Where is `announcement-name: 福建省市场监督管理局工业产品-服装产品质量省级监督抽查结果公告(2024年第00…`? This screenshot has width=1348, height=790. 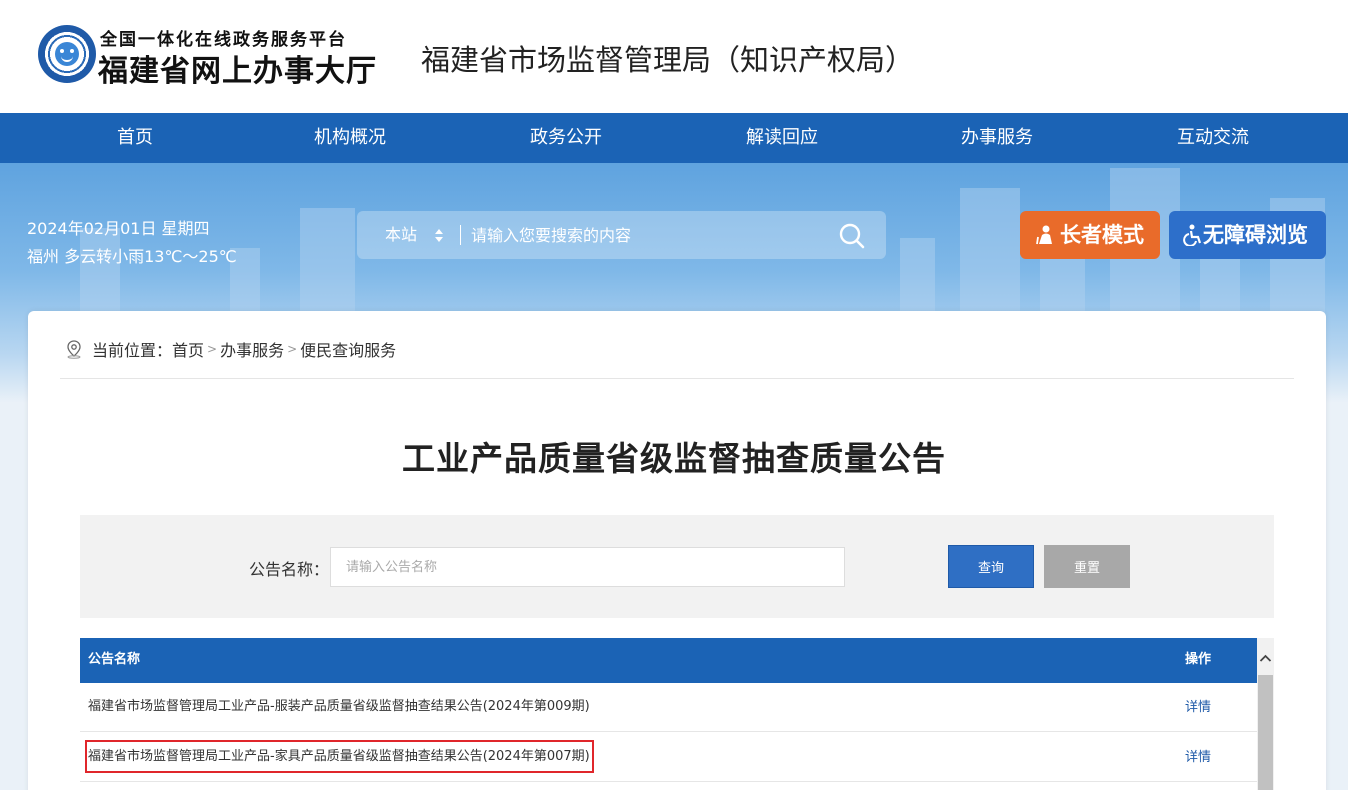 announcement-name: 福建省市场监督管理局工业产品-服装产品质量省级监督抽查结果公告(2024年第00… is located at coordinates (339, 706).